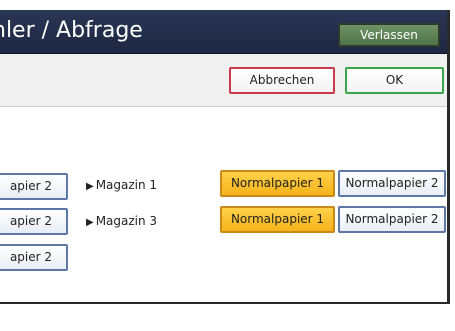  I want to click on screen-frame-bottom, so click(225, 303).